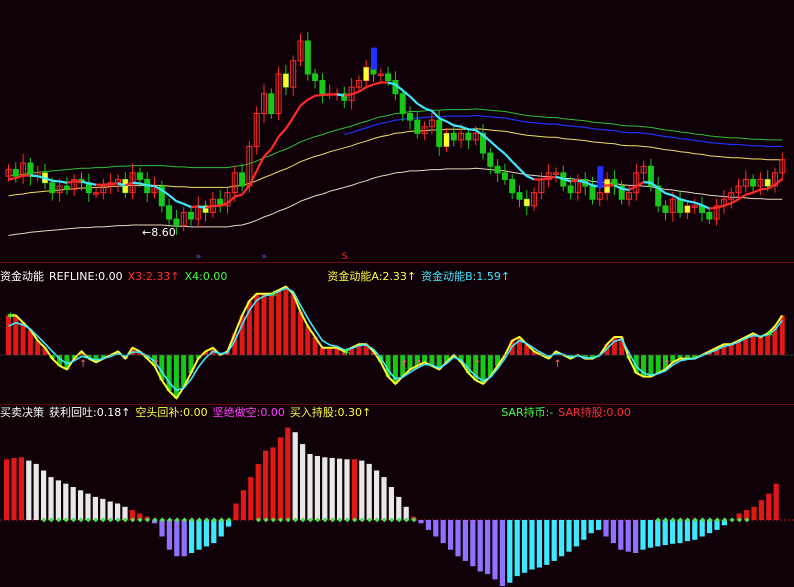 This screenshot has width=794, height=587. Describe the element at coordinates (22, 412) in the screenshot. I see `signal-legend-item: 买卖决策` at that location.